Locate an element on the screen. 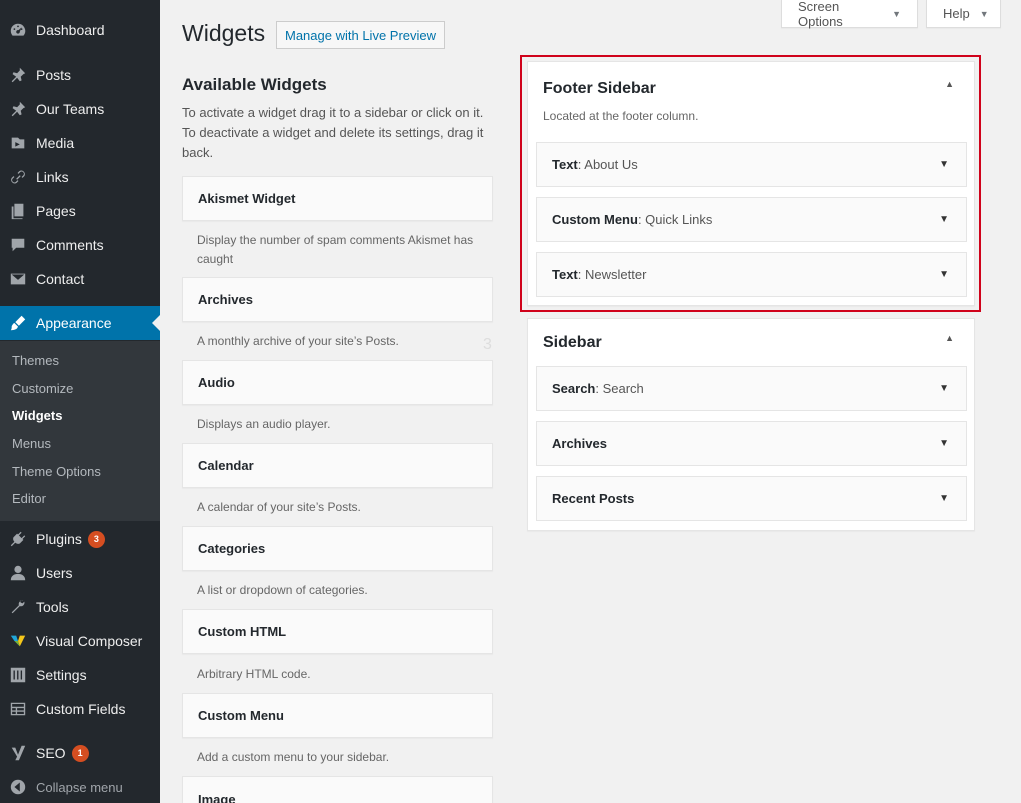 The height and width of the screenshot is (803, 1021). sidebar-widget-text-about: Text: About Us ▼ is located at coordinates (751, 164).